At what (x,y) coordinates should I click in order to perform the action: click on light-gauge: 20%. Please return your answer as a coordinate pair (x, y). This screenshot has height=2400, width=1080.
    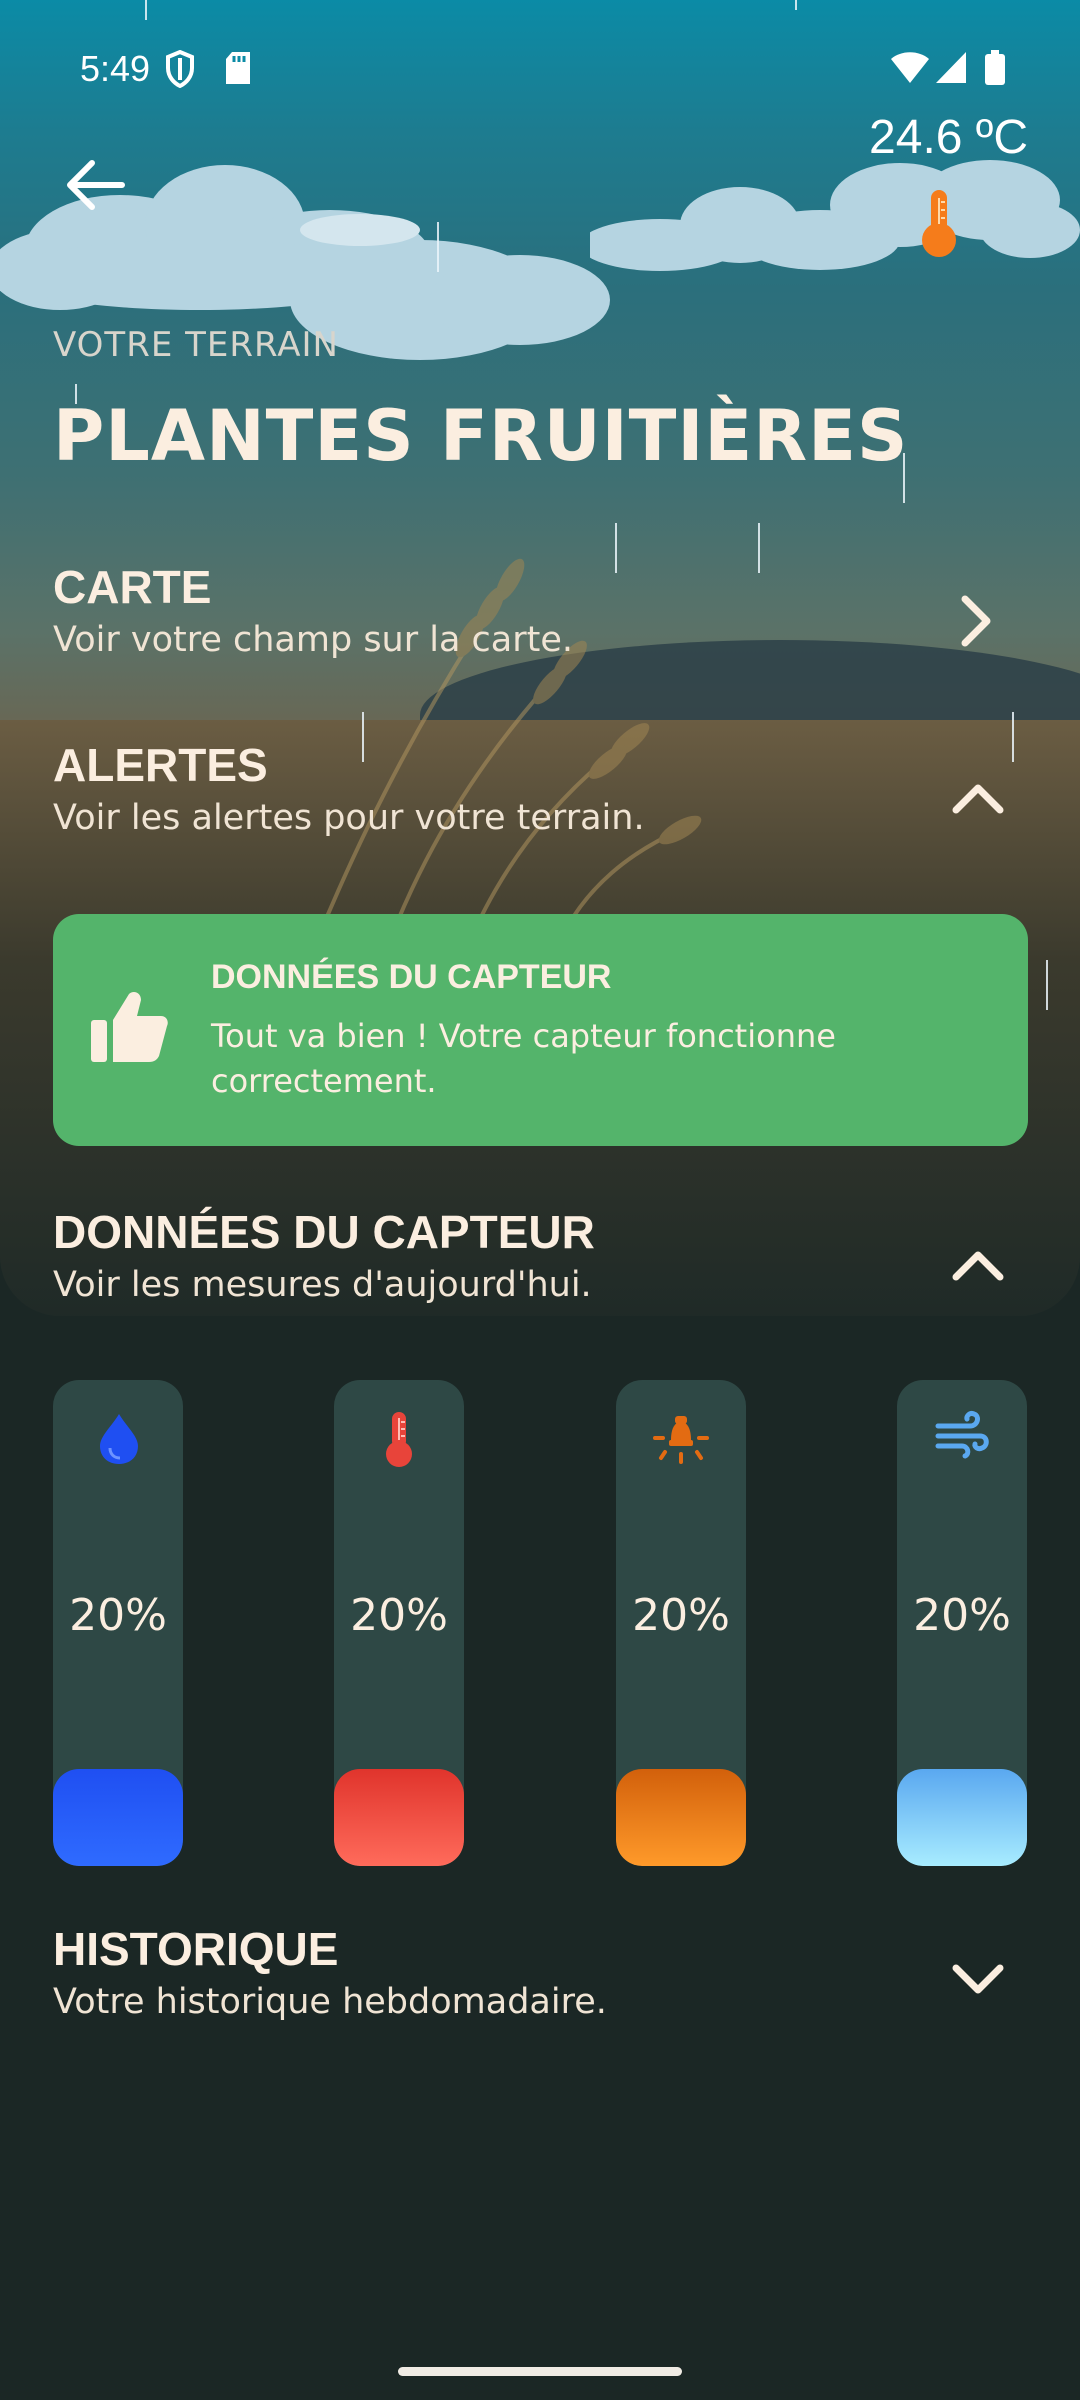
    Looking at the image, I should click on (681, 1623).